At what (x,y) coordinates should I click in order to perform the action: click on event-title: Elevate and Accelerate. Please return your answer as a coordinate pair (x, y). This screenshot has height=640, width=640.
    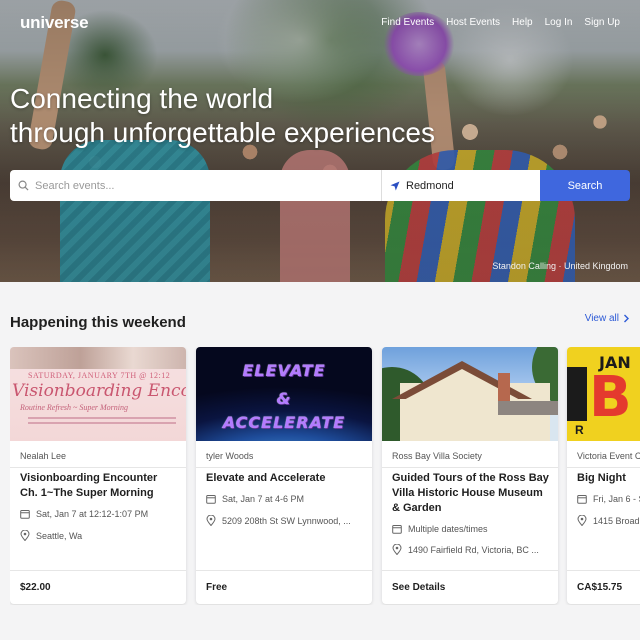
    Looking at the image, I should click on (285, 478).